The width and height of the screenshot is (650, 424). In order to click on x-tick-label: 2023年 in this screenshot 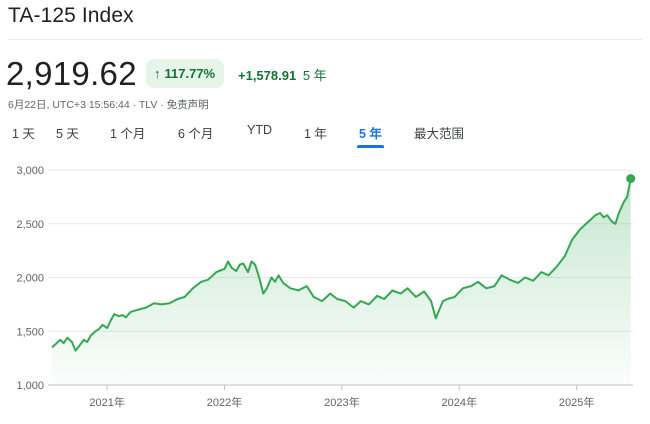, I will do `click(341, 402)`.